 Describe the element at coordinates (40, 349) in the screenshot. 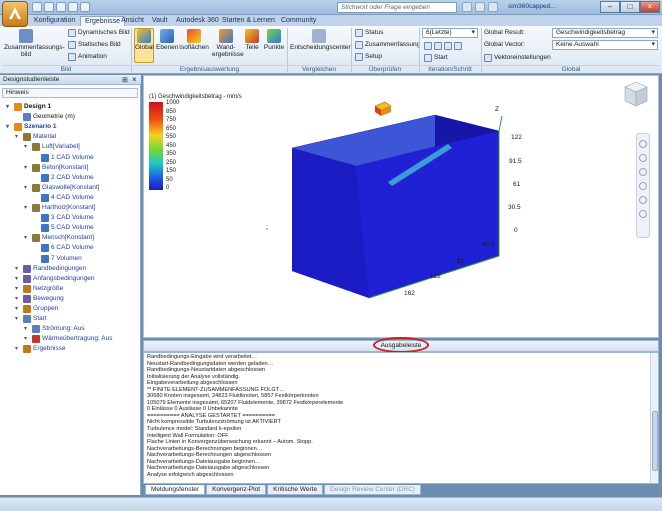

I see `tree-item: ▾ Ergebnisse` at that location.